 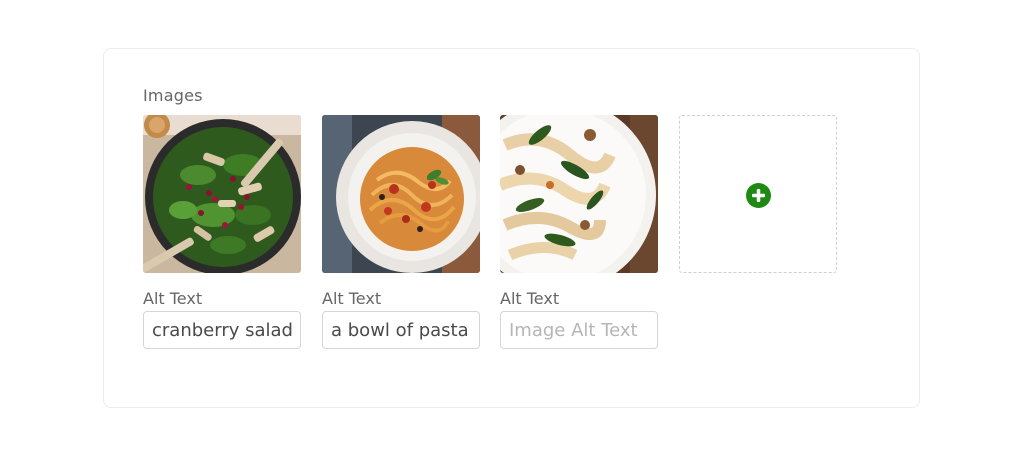 I want to click on alt-text-label-2: Alt Text, so click(x=352, y=298).